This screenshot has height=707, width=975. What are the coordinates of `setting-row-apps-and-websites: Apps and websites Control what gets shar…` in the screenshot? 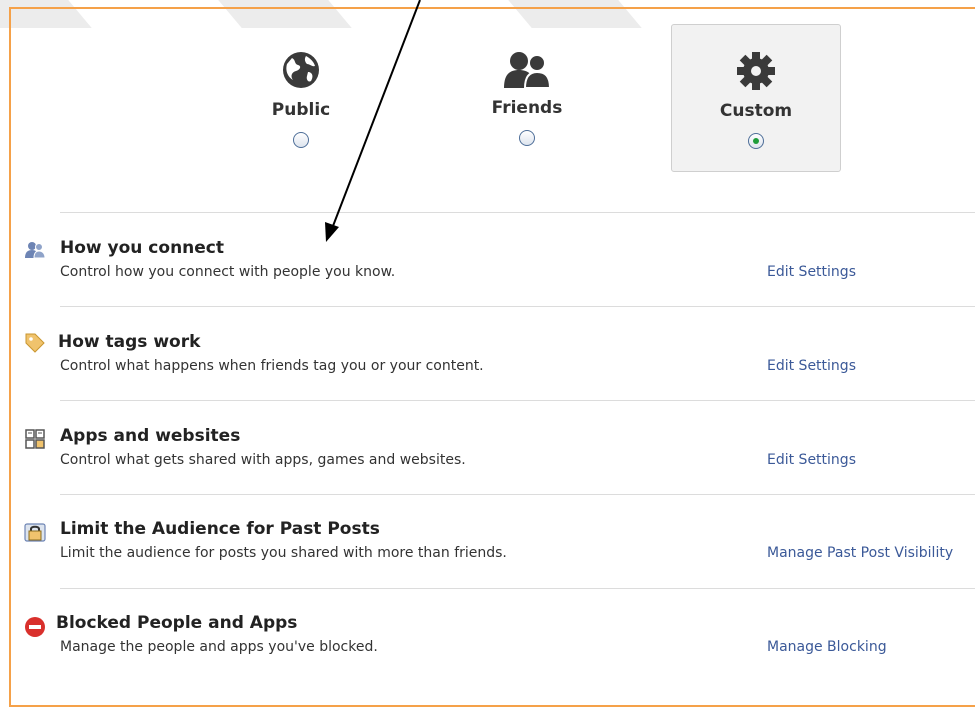 It's located at (487, 467).